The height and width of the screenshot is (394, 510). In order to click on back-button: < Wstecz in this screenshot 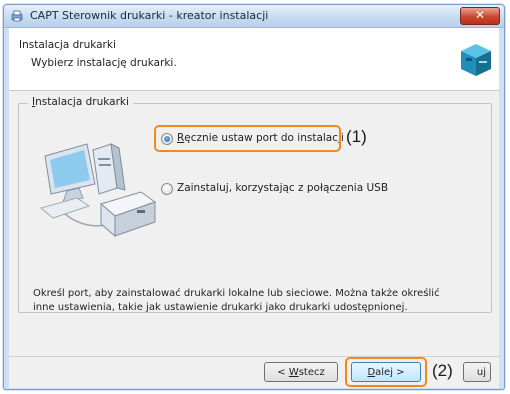, I will do `click(301, 372)`.